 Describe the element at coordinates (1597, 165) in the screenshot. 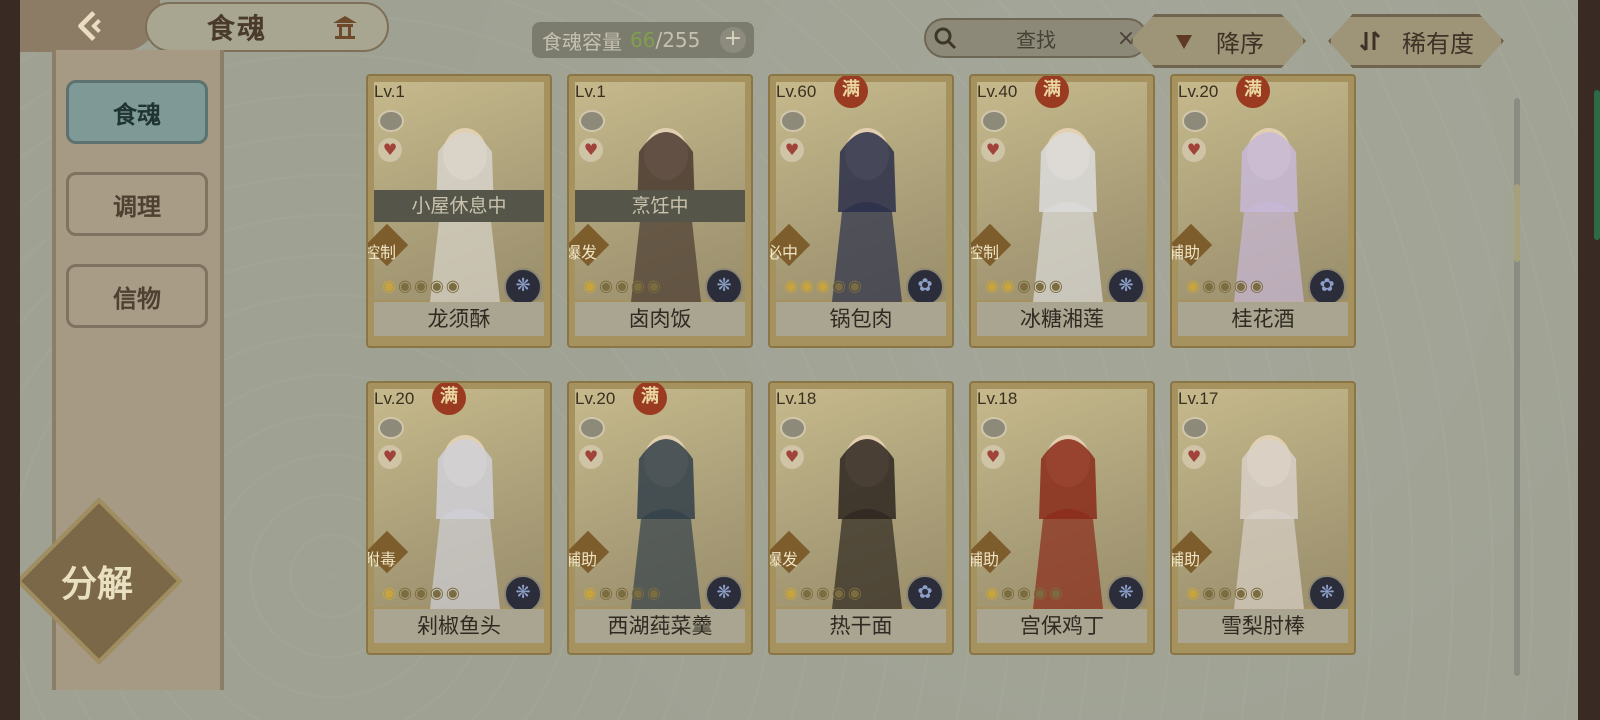

I see `edge-indicator` at that location.